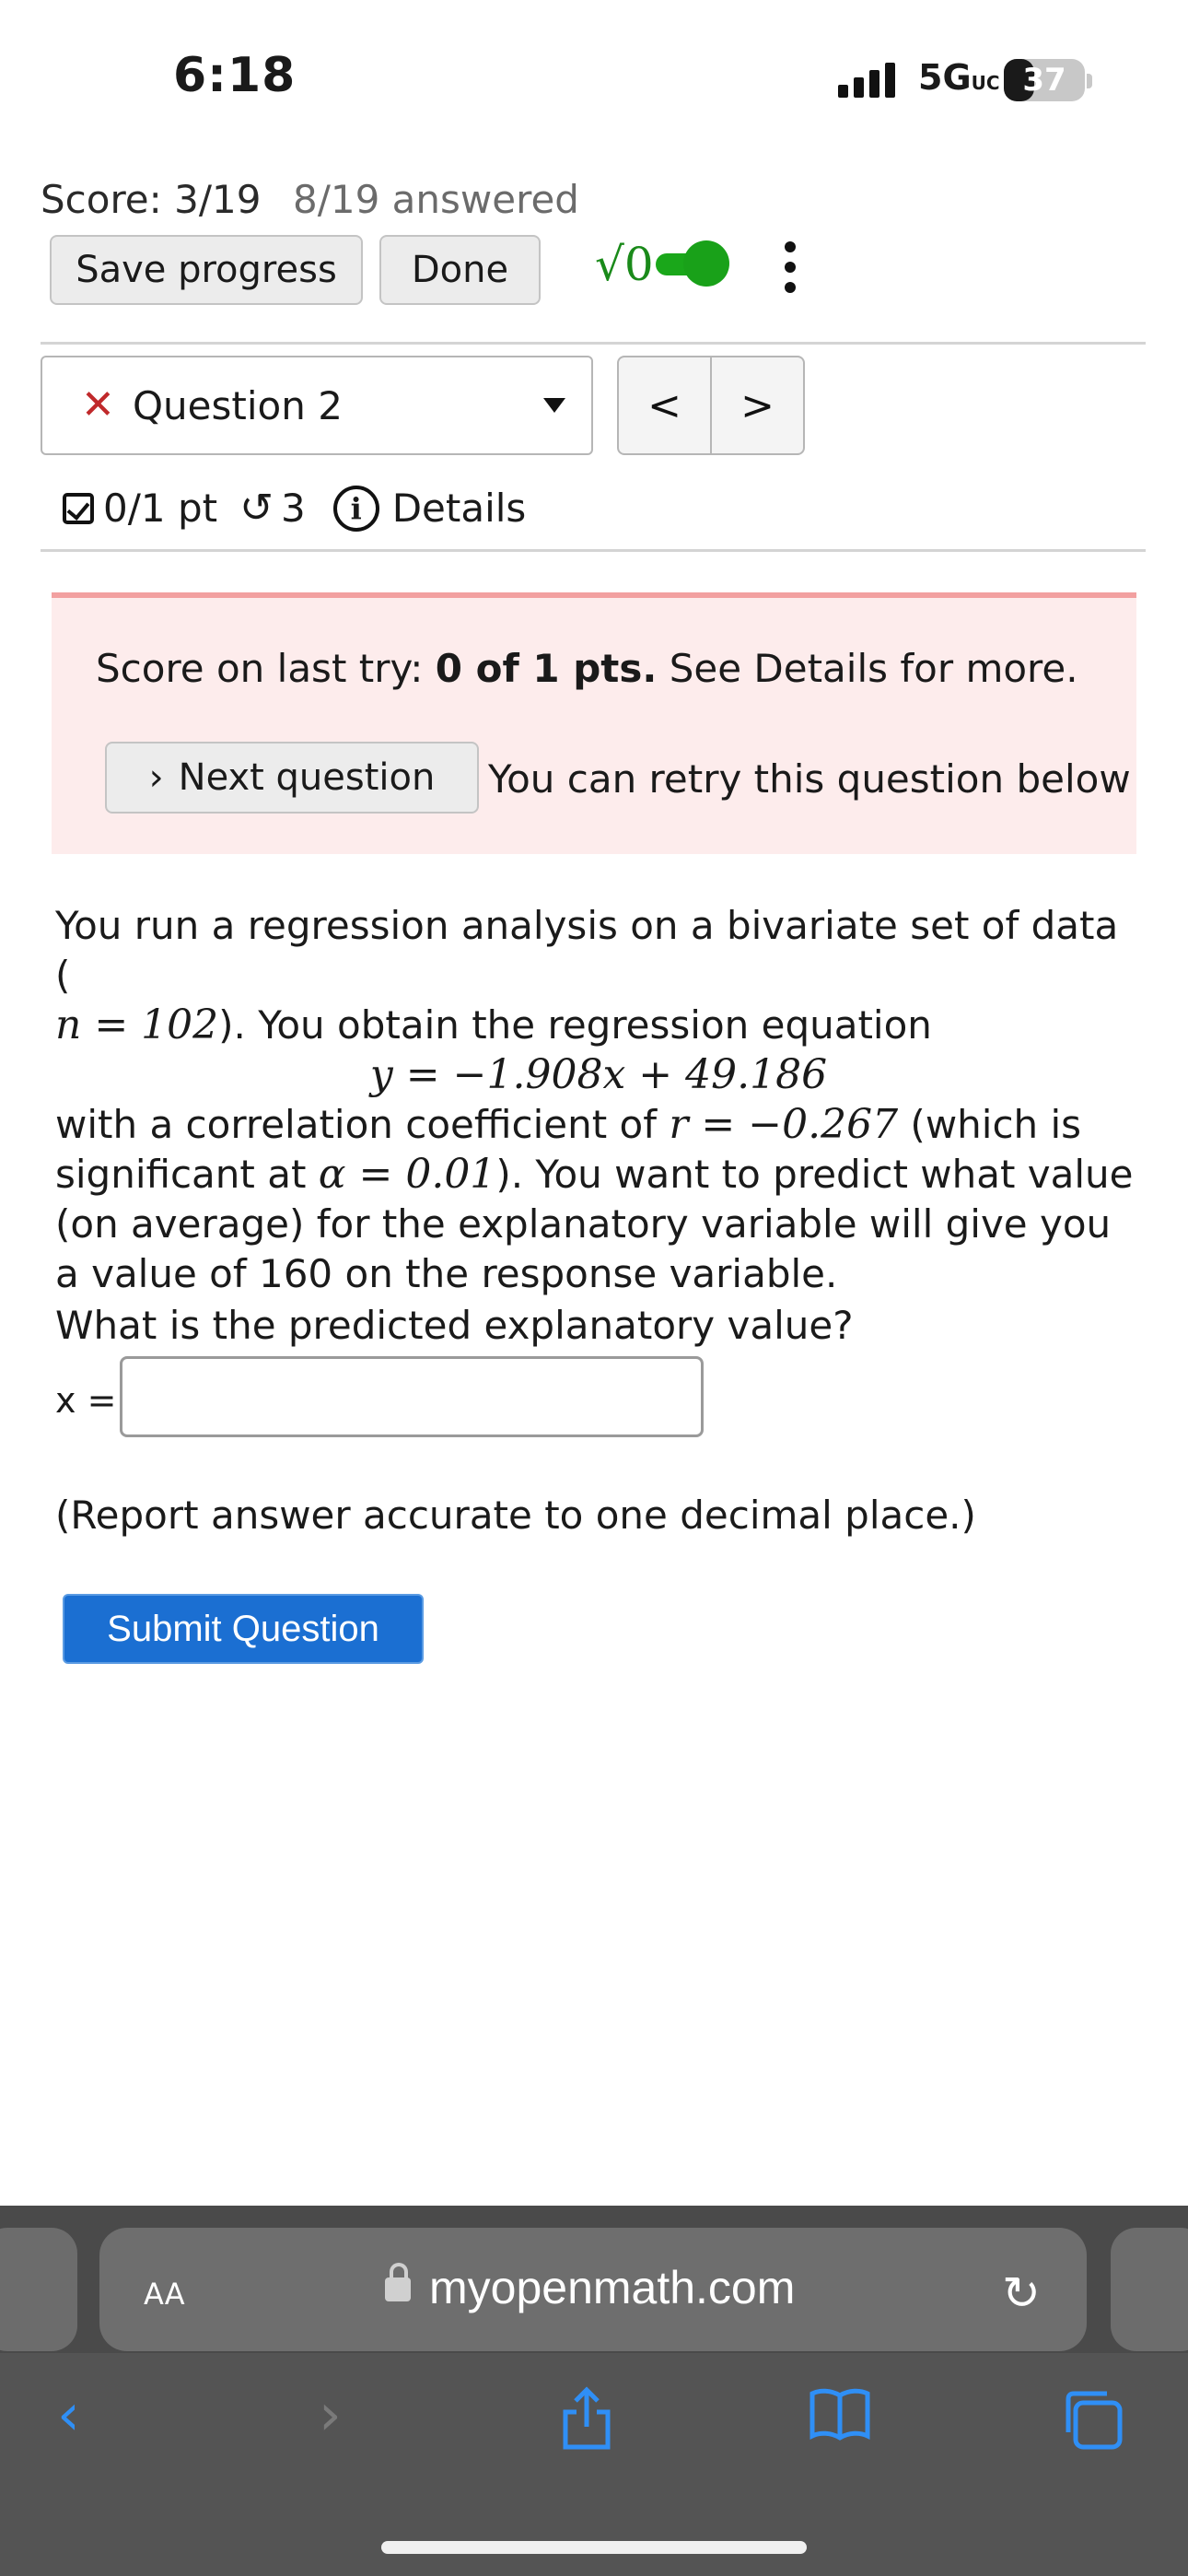 The width and height of the screenshot is (1188, 2576). I want to click on share-icon, so click(586, 2425).